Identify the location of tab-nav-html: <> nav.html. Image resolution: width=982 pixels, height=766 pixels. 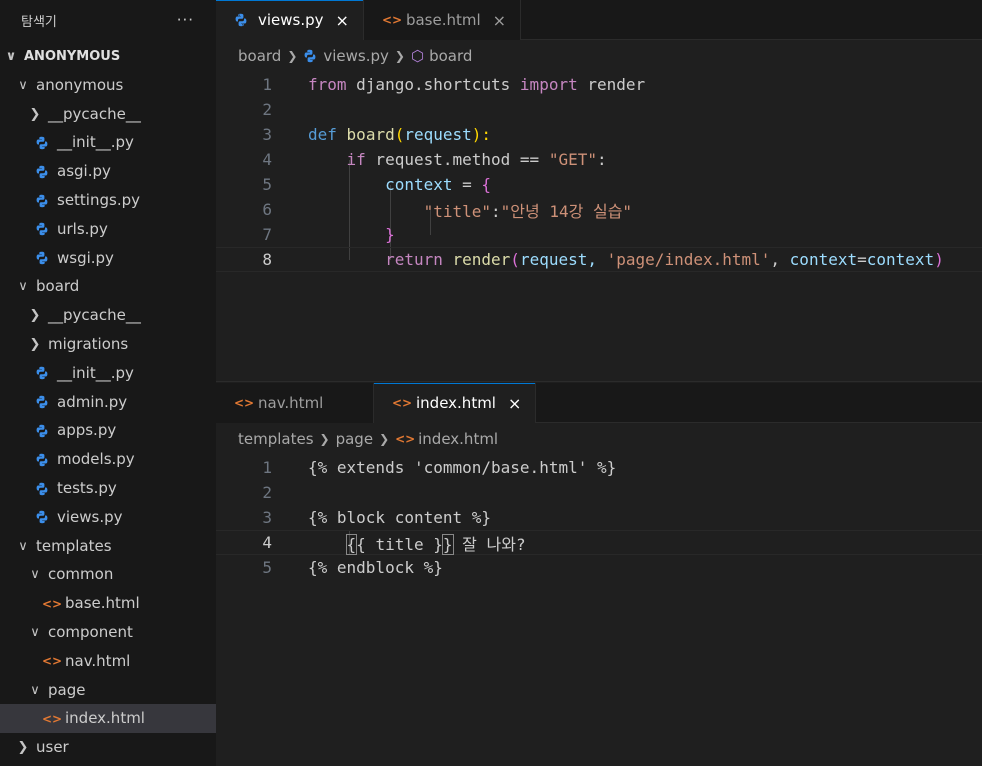
(295, 403).